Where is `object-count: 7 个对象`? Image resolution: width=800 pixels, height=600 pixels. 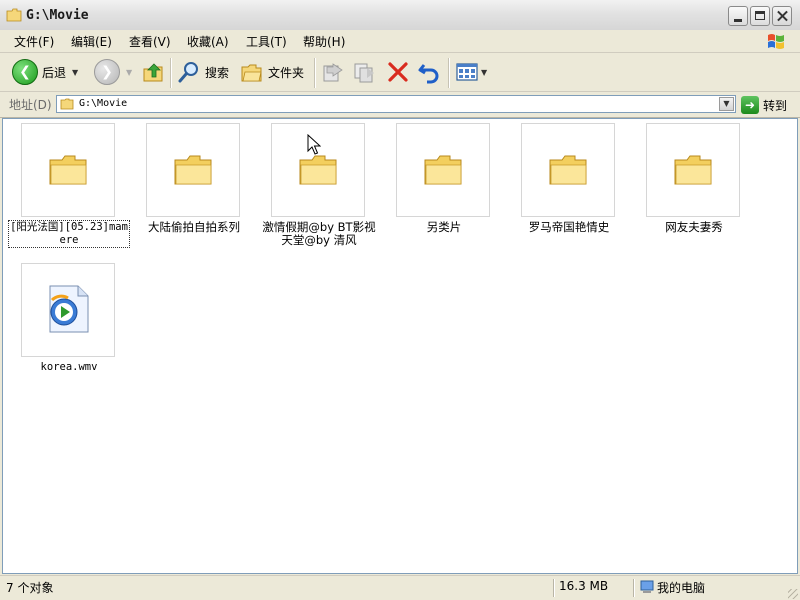
object-count: 7 个对象 is located at coordinates (30, 588).